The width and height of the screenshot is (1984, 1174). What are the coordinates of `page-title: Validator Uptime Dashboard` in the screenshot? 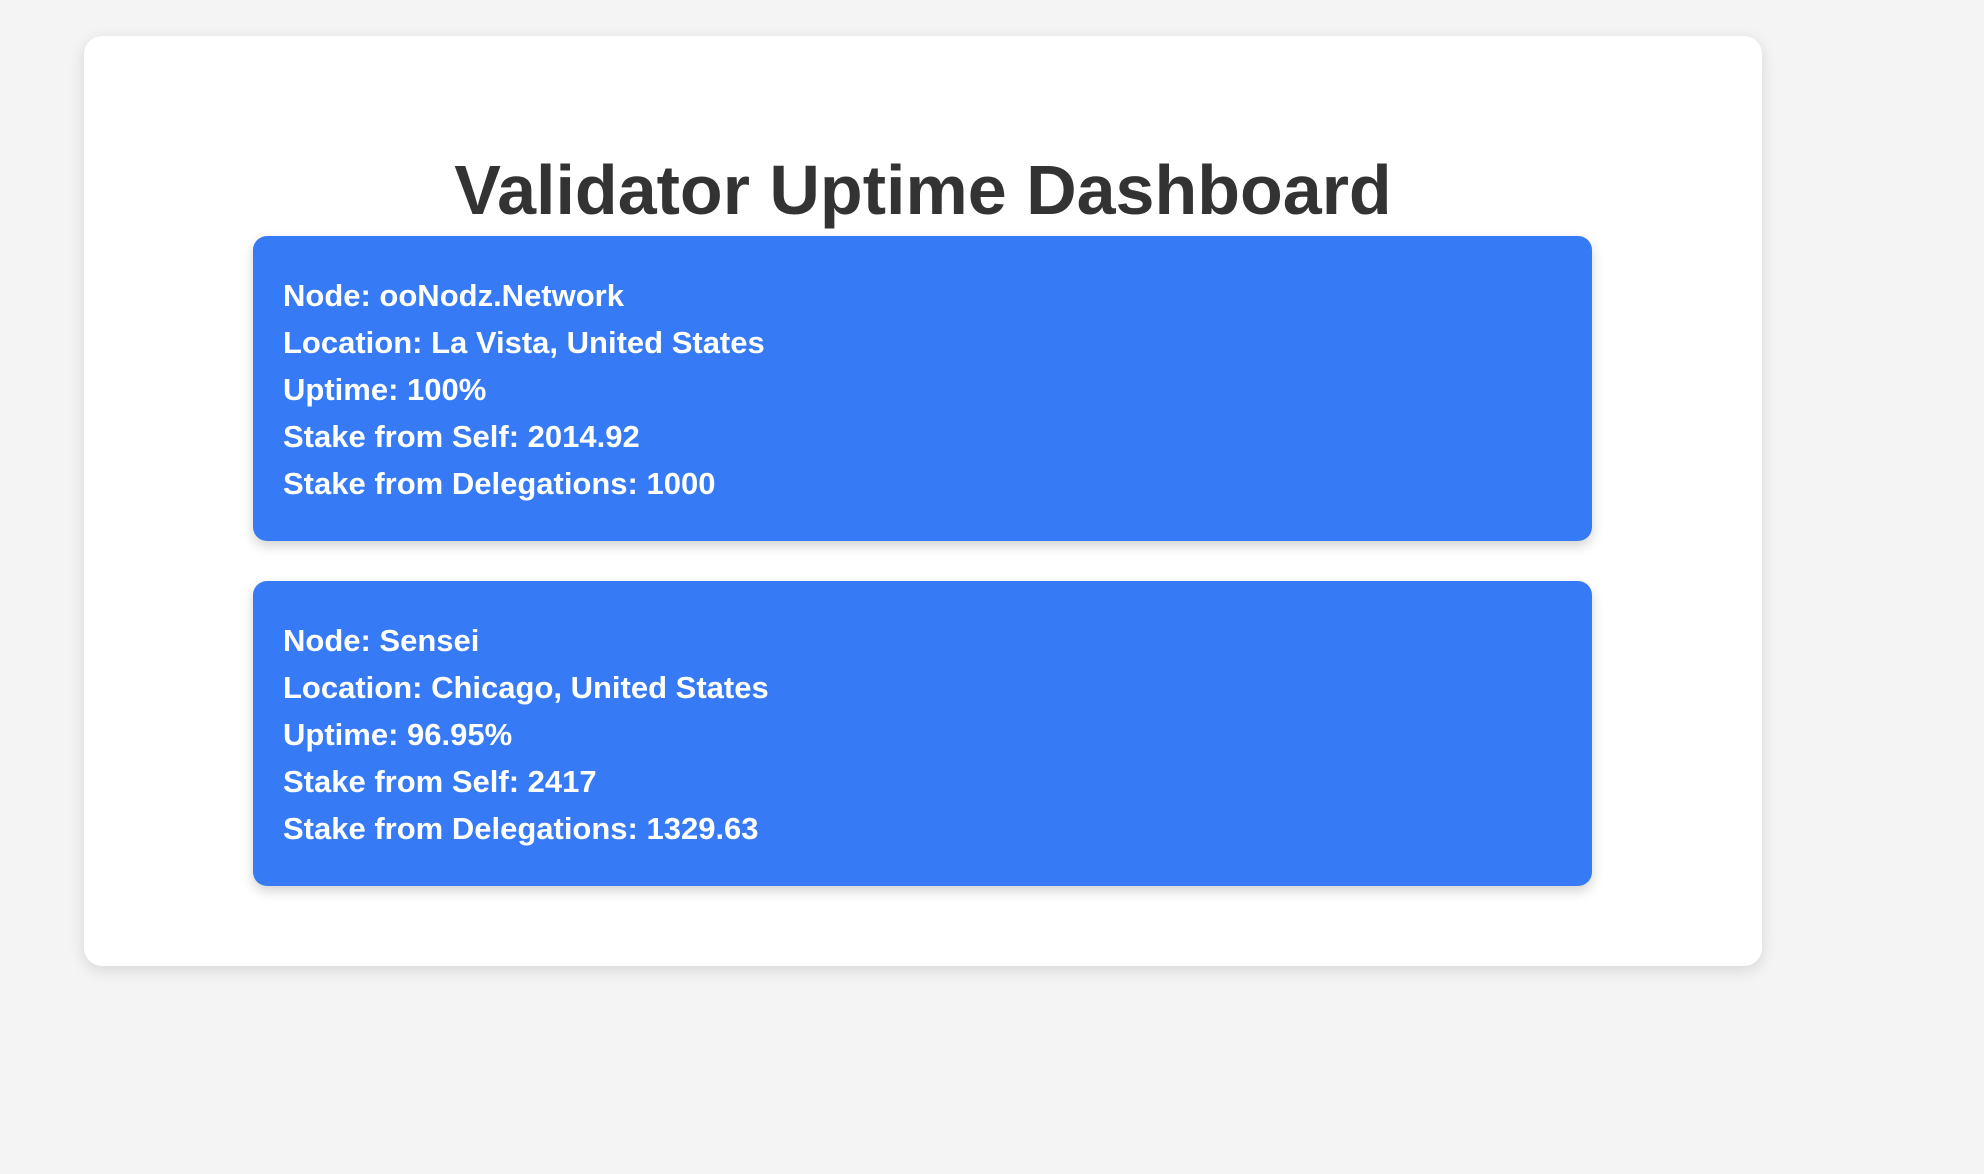 It's located at (923, 190).